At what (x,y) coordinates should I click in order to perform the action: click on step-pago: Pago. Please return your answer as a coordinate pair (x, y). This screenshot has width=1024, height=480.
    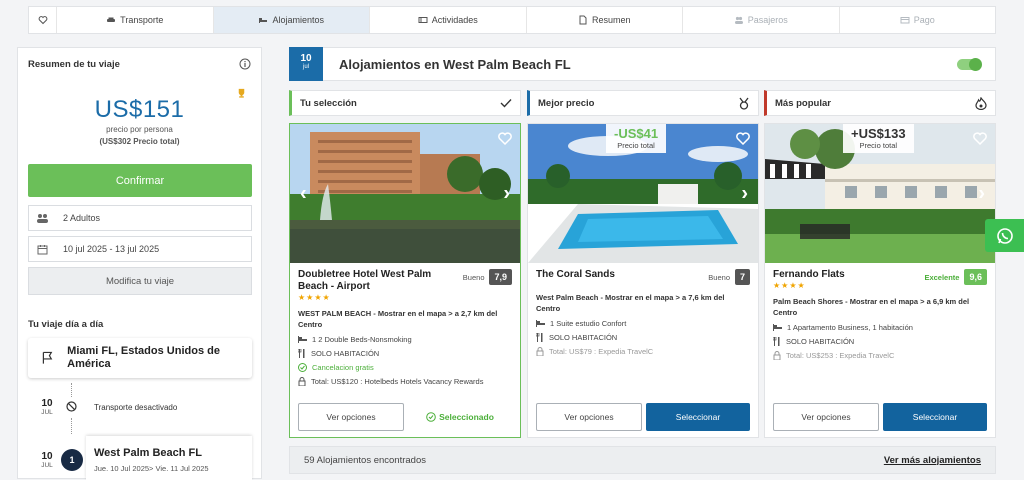
    Looking at the image, I should click on (918, 20).